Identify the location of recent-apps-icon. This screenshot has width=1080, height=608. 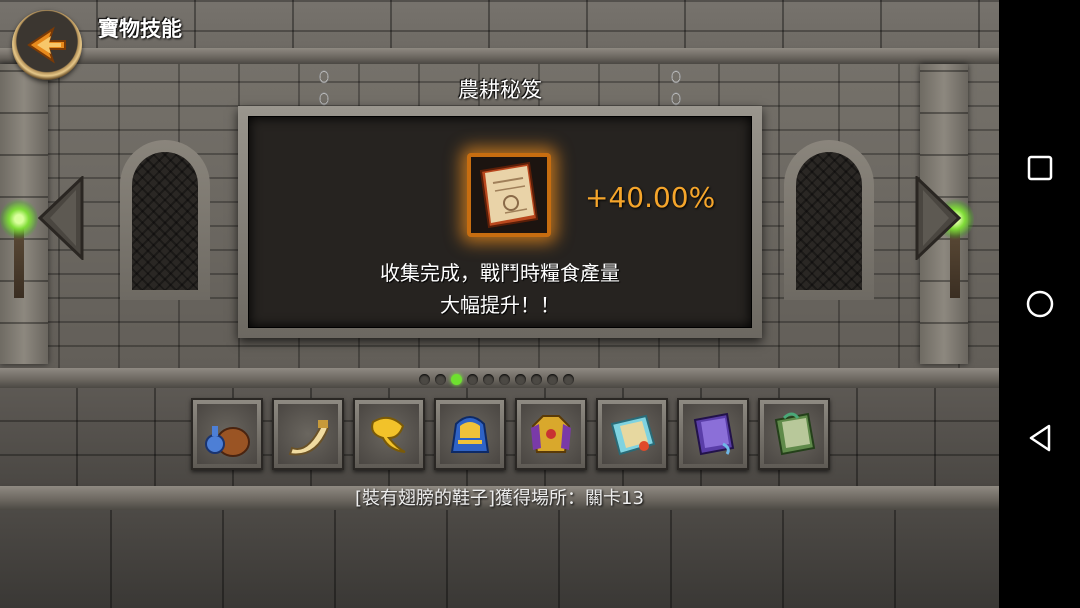
(1040, 168).